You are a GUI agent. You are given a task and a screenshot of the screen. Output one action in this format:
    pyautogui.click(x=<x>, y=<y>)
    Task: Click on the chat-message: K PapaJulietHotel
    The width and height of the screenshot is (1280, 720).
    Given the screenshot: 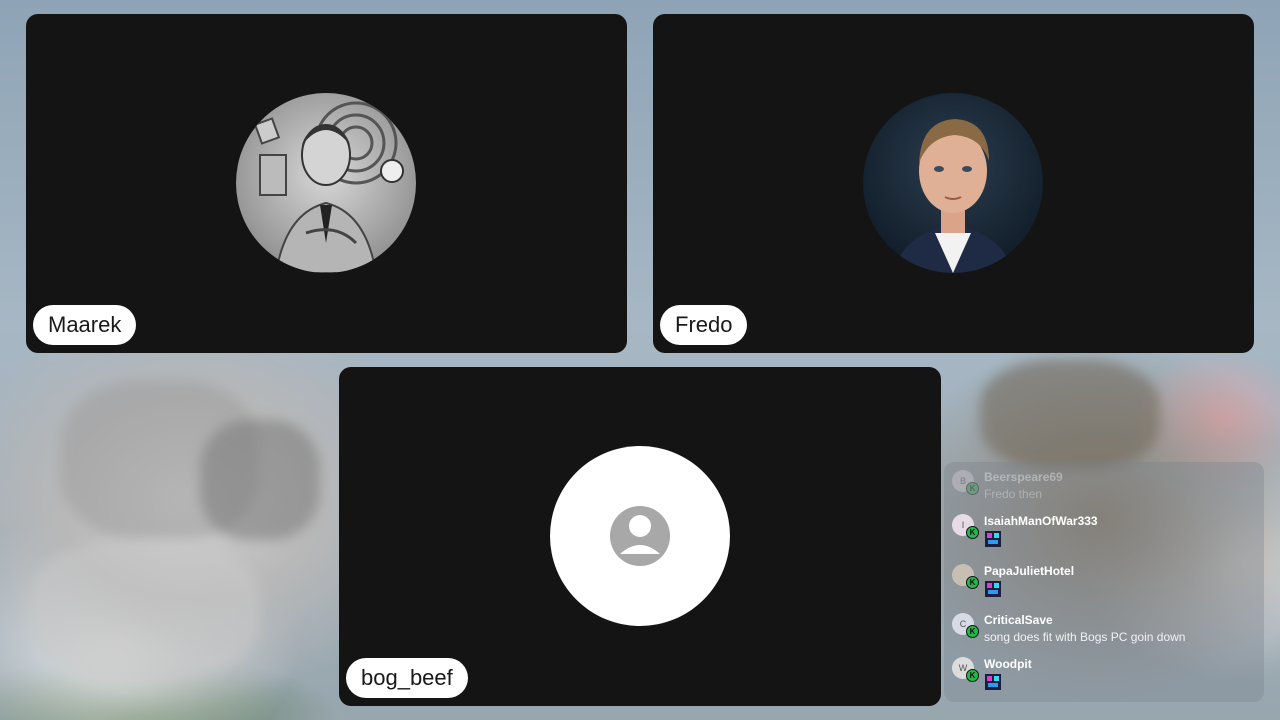 What is the action you would take?
    pyautogui.click(x=1102, y=585)
    